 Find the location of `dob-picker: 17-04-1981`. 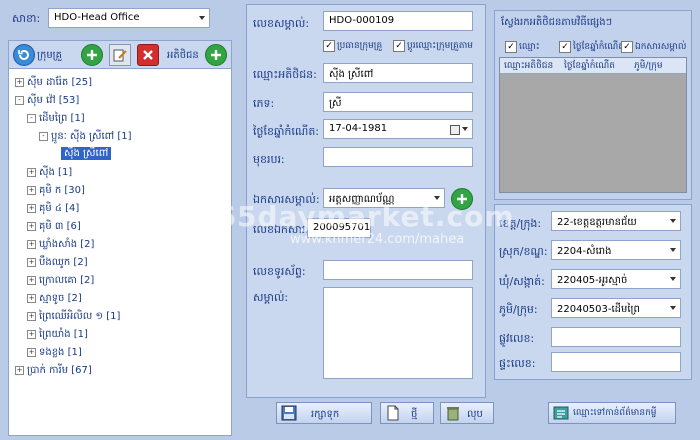

dob-picker: 17-04-1981 is located at coordinates (398, 129).